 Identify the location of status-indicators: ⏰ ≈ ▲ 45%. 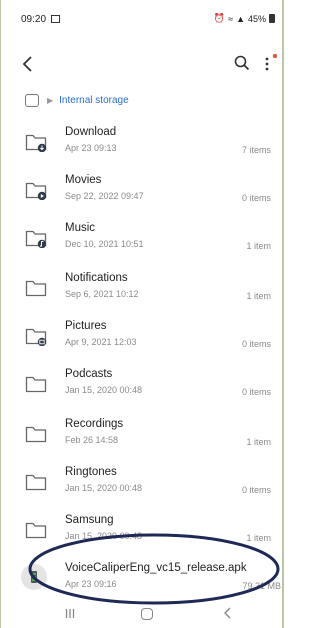
(244, 18).